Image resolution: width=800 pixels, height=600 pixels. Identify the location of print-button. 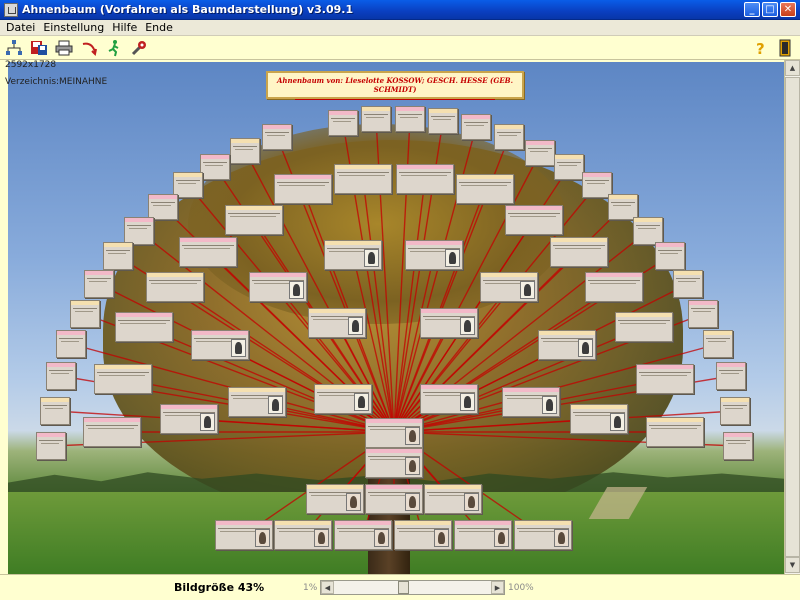
(64, 48).